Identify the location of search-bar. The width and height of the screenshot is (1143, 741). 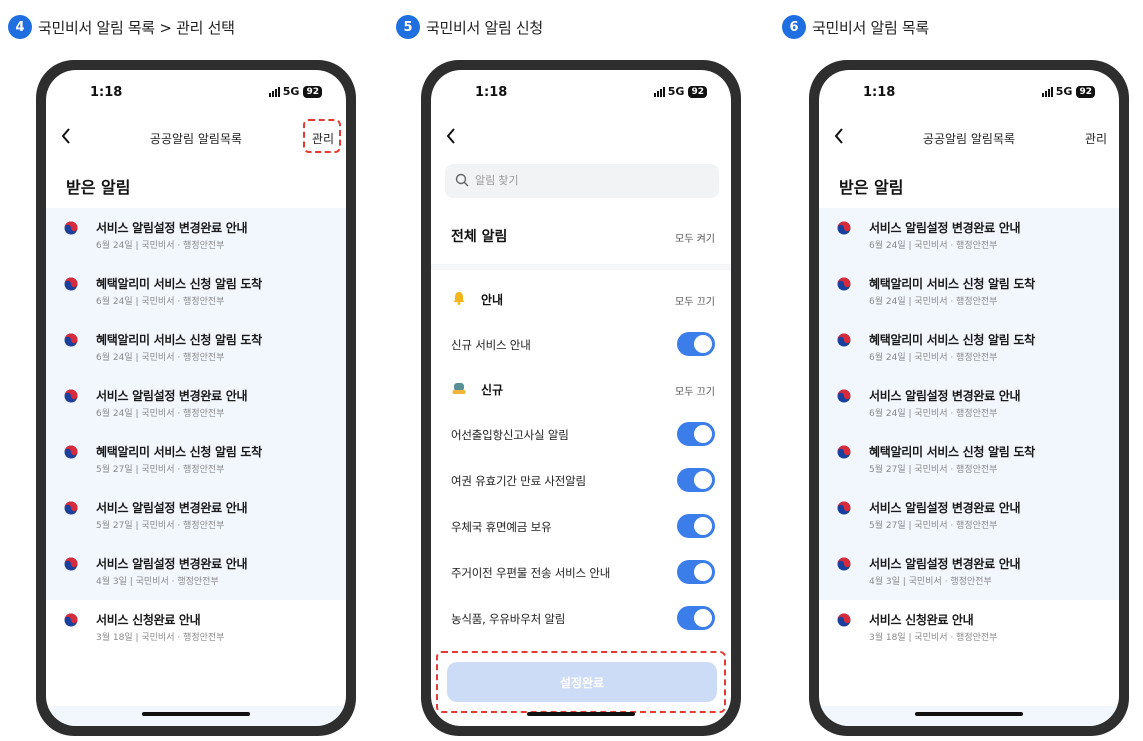
(582, 181).